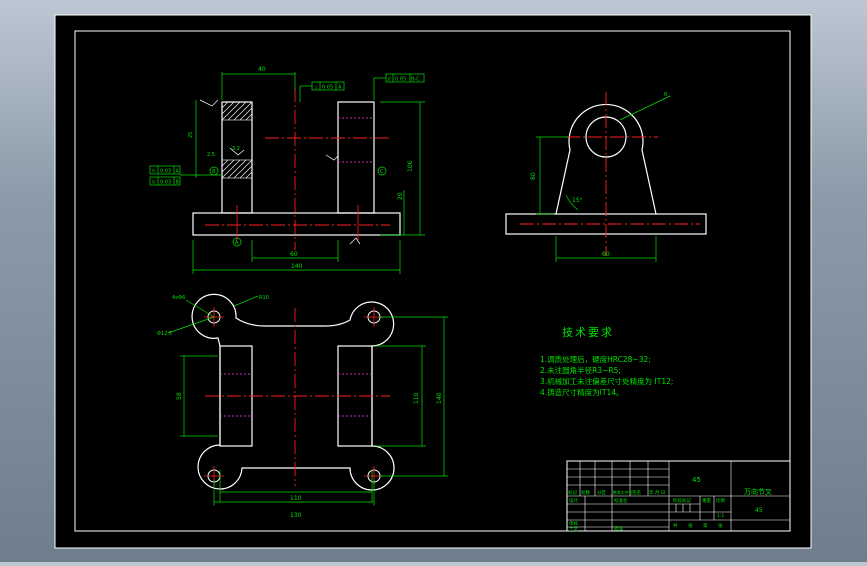 This screenshot has width=867, height=566. What do you see at coordinates (621, 500) in the screenshot?
I see `title-standard-label: 标准化` at bounding box center [621, 500].